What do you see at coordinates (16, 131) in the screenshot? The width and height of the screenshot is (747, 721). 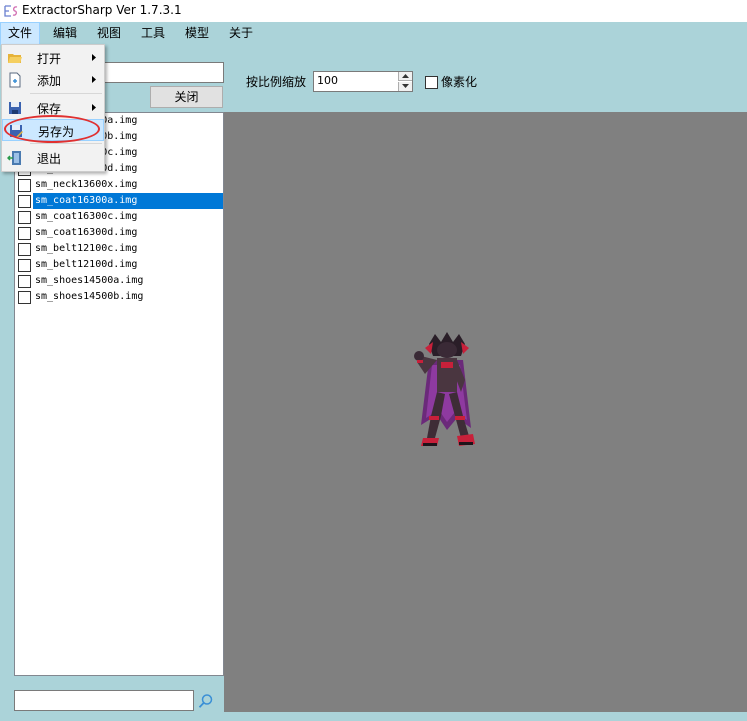 I see `save-as-icon` at bounding box center [16, 131].